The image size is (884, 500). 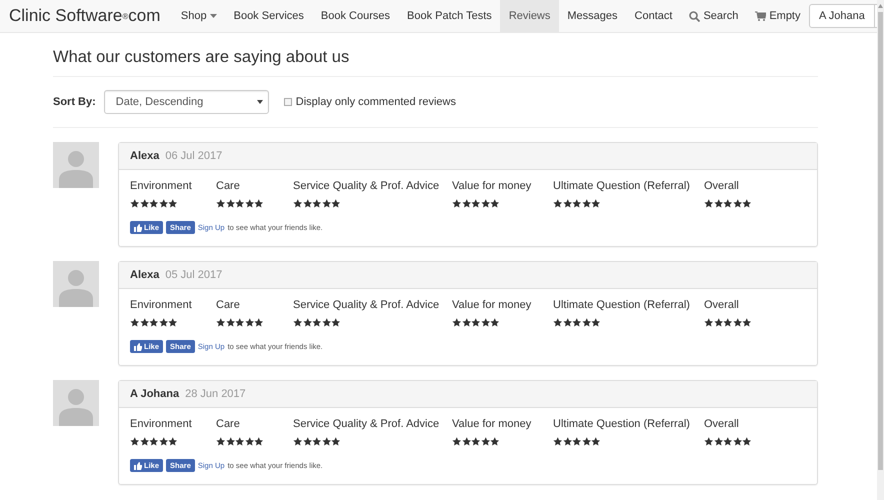 What do you see at coordinates (777, 16) in the screenshot?
I see `nav-link: Empty` at bounding box center [777, 16].